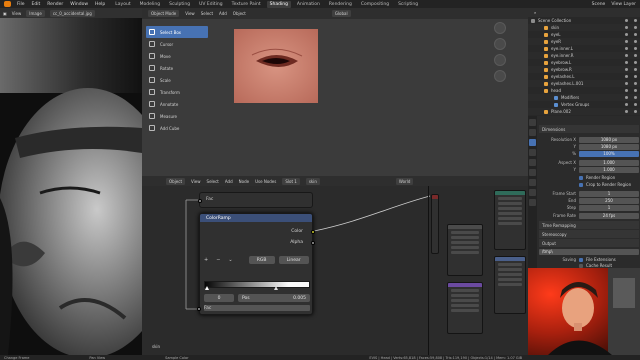 The width and height of the screenshot is (640, 360). What do you see at coordinates (609, 146) in the screenshot?
I see `resolution-y-field: 1080 px` at bounding box center [609, 146].